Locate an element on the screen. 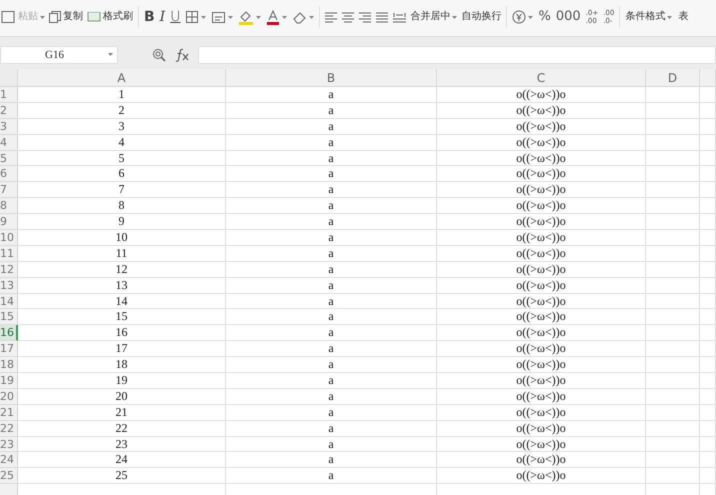 Image resolution: width=716 pixels, height=495 pixels. border-button is located at coordinates (195, 17).